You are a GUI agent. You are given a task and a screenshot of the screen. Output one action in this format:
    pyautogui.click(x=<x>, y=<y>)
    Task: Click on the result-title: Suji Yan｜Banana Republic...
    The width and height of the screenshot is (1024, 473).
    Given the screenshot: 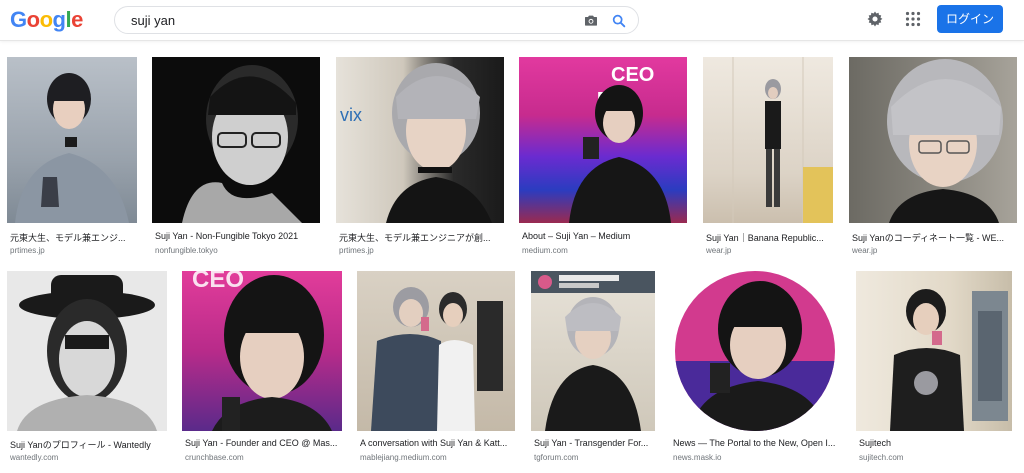 What is the action you would take?
    pyautogui.click(x=769, y=237)
    